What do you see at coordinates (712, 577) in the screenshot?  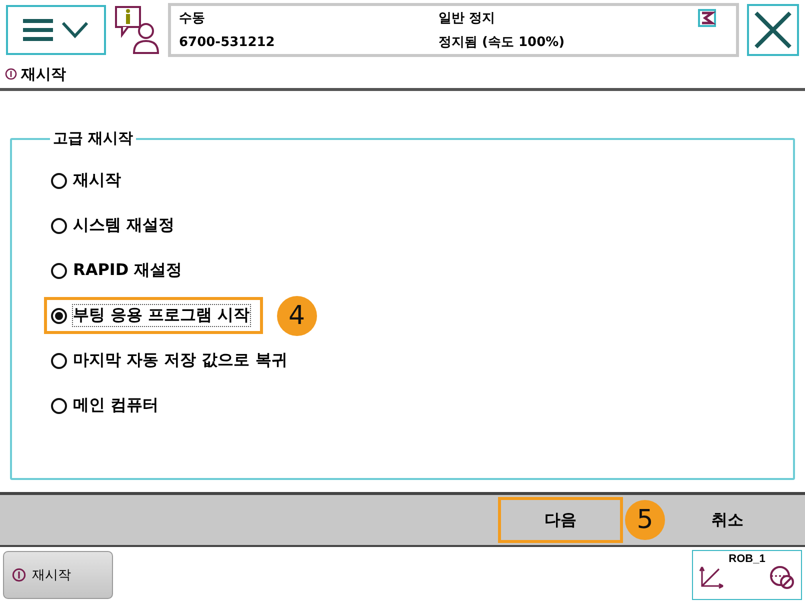 I see `coordinate-axes-icon` at bounding box center [712, 577].